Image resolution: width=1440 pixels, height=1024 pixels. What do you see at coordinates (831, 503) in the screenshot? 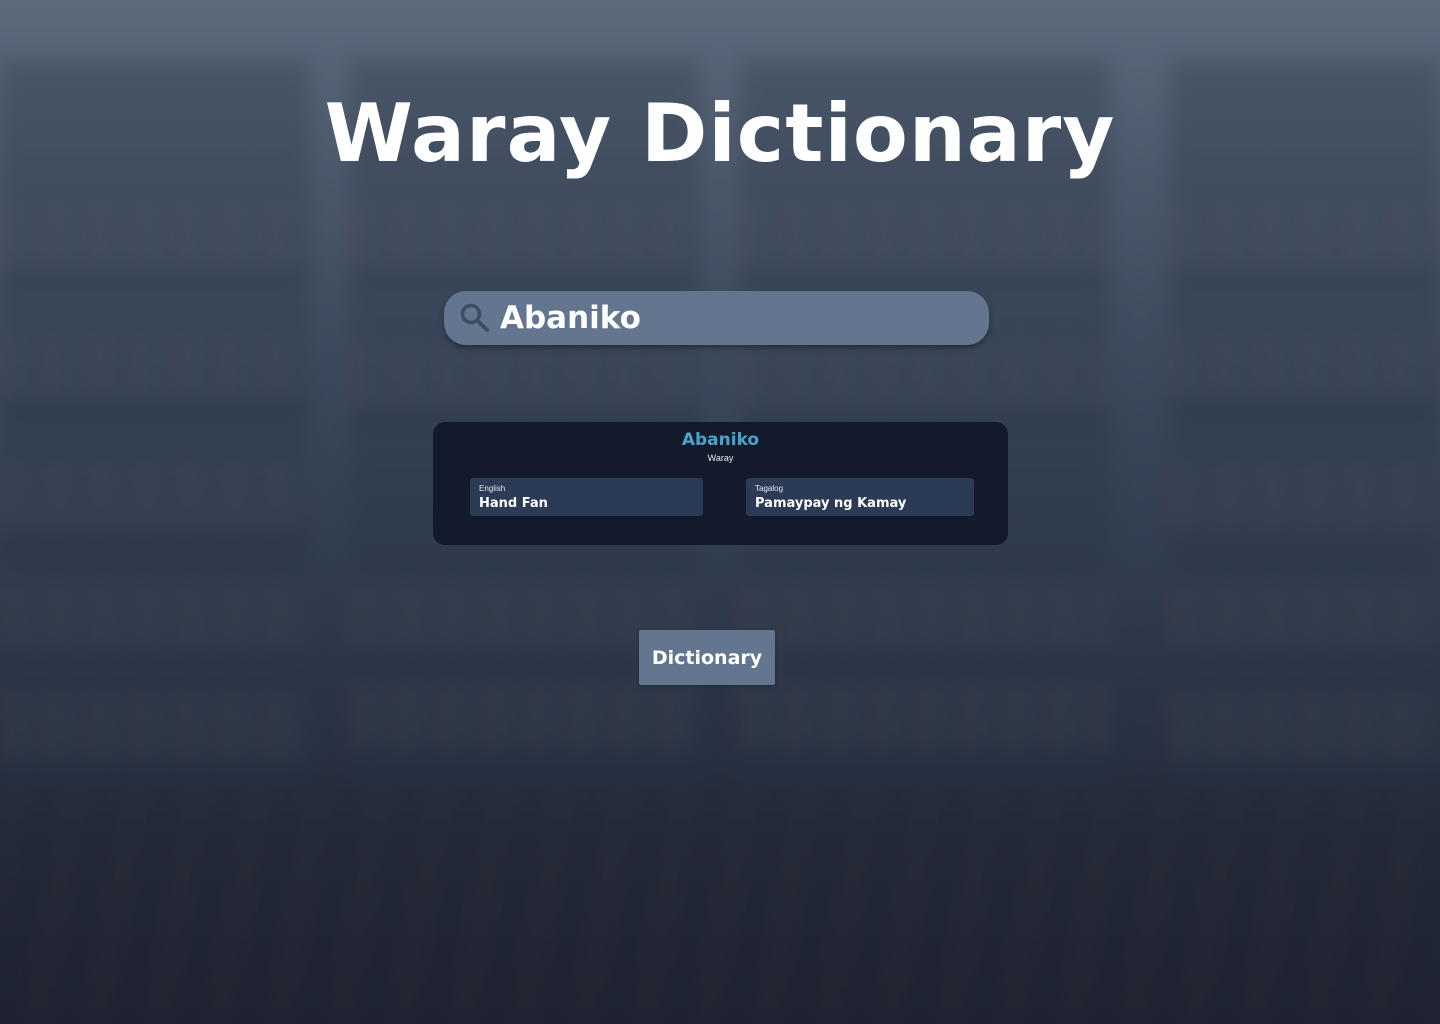
I see `translation-value: Pamaypay ng Kamay` at bounding box center [831, 503].